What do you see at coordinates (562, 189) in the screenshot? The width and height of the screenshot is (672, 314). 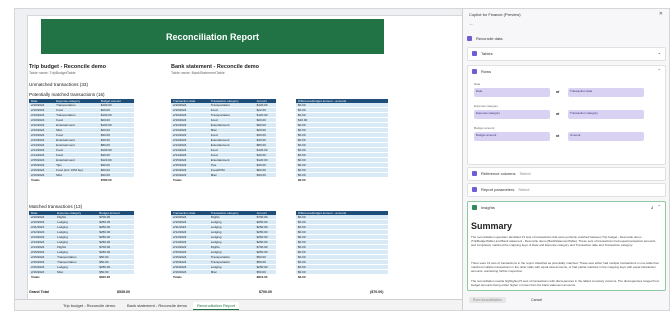 I see `report-row: Report parameters Select` at bounding box center [562, 189].